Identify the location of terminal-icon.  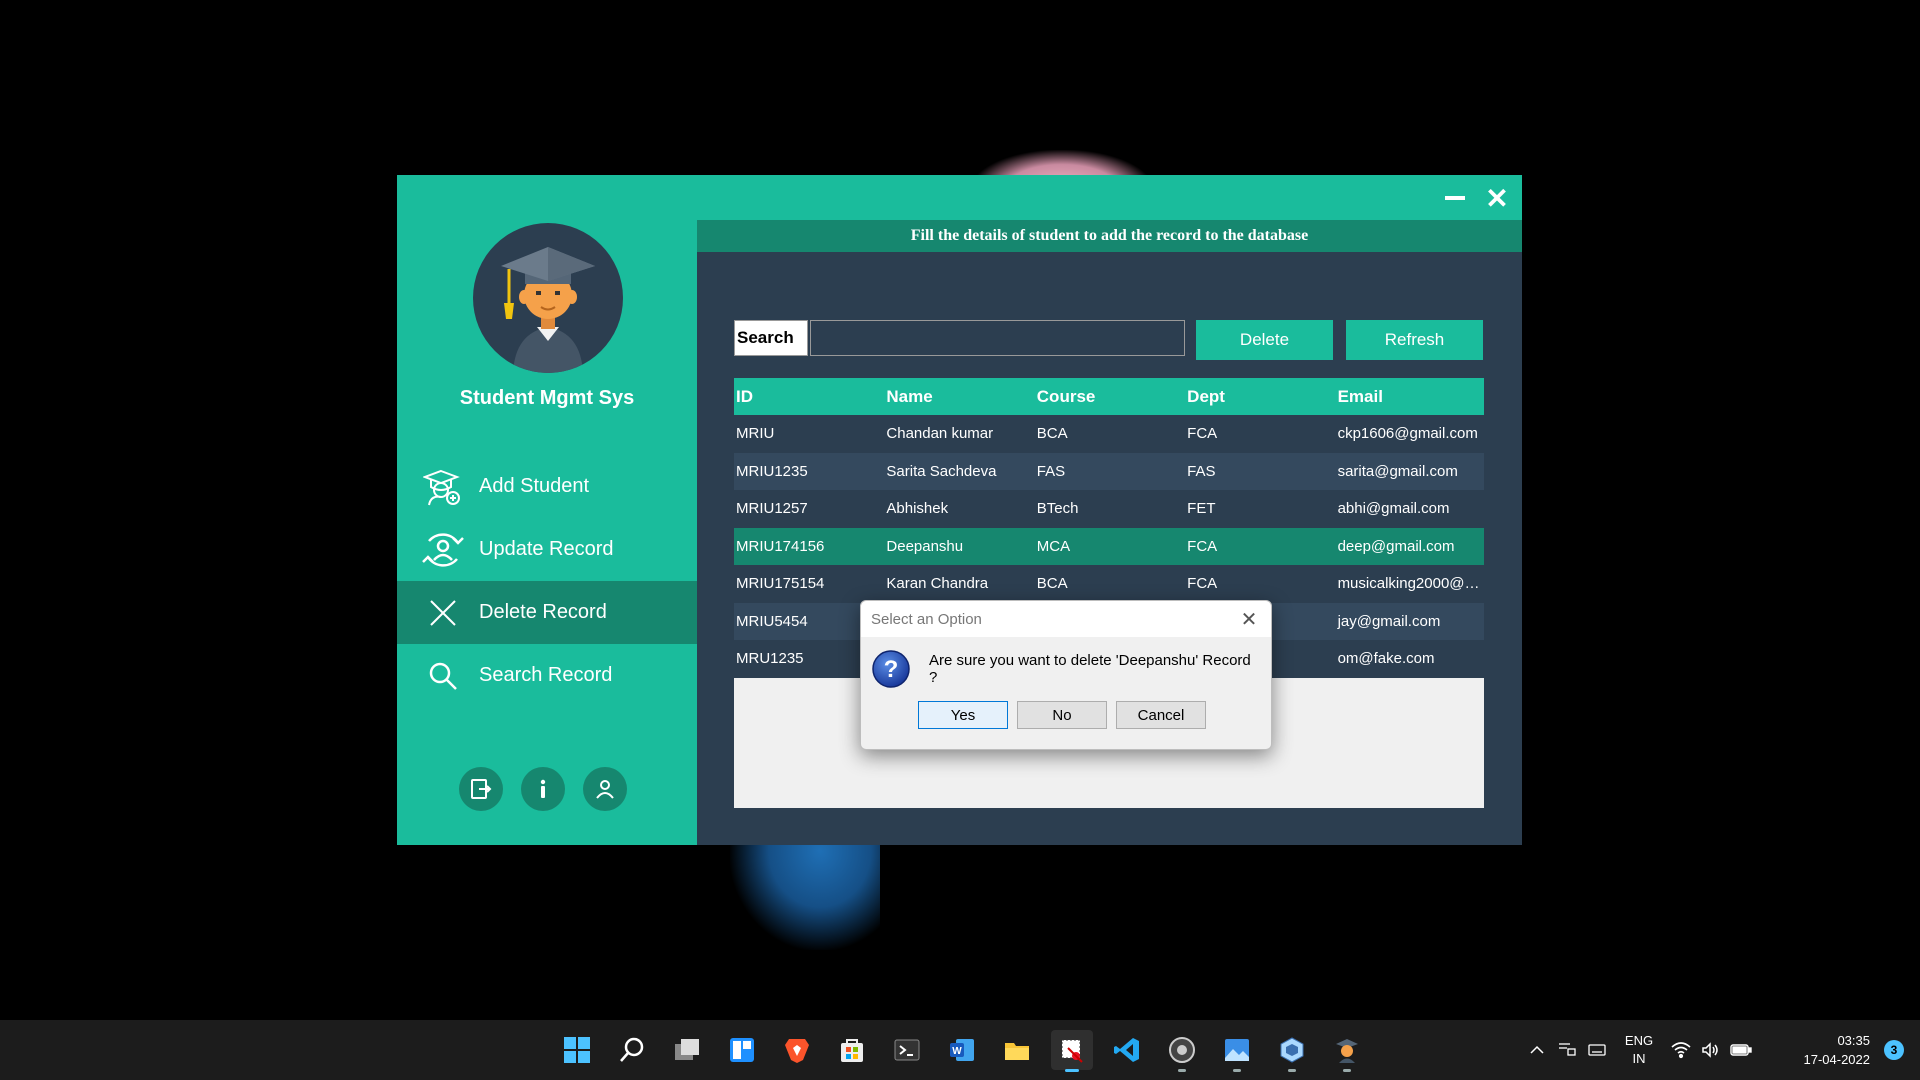
(907, 1050).